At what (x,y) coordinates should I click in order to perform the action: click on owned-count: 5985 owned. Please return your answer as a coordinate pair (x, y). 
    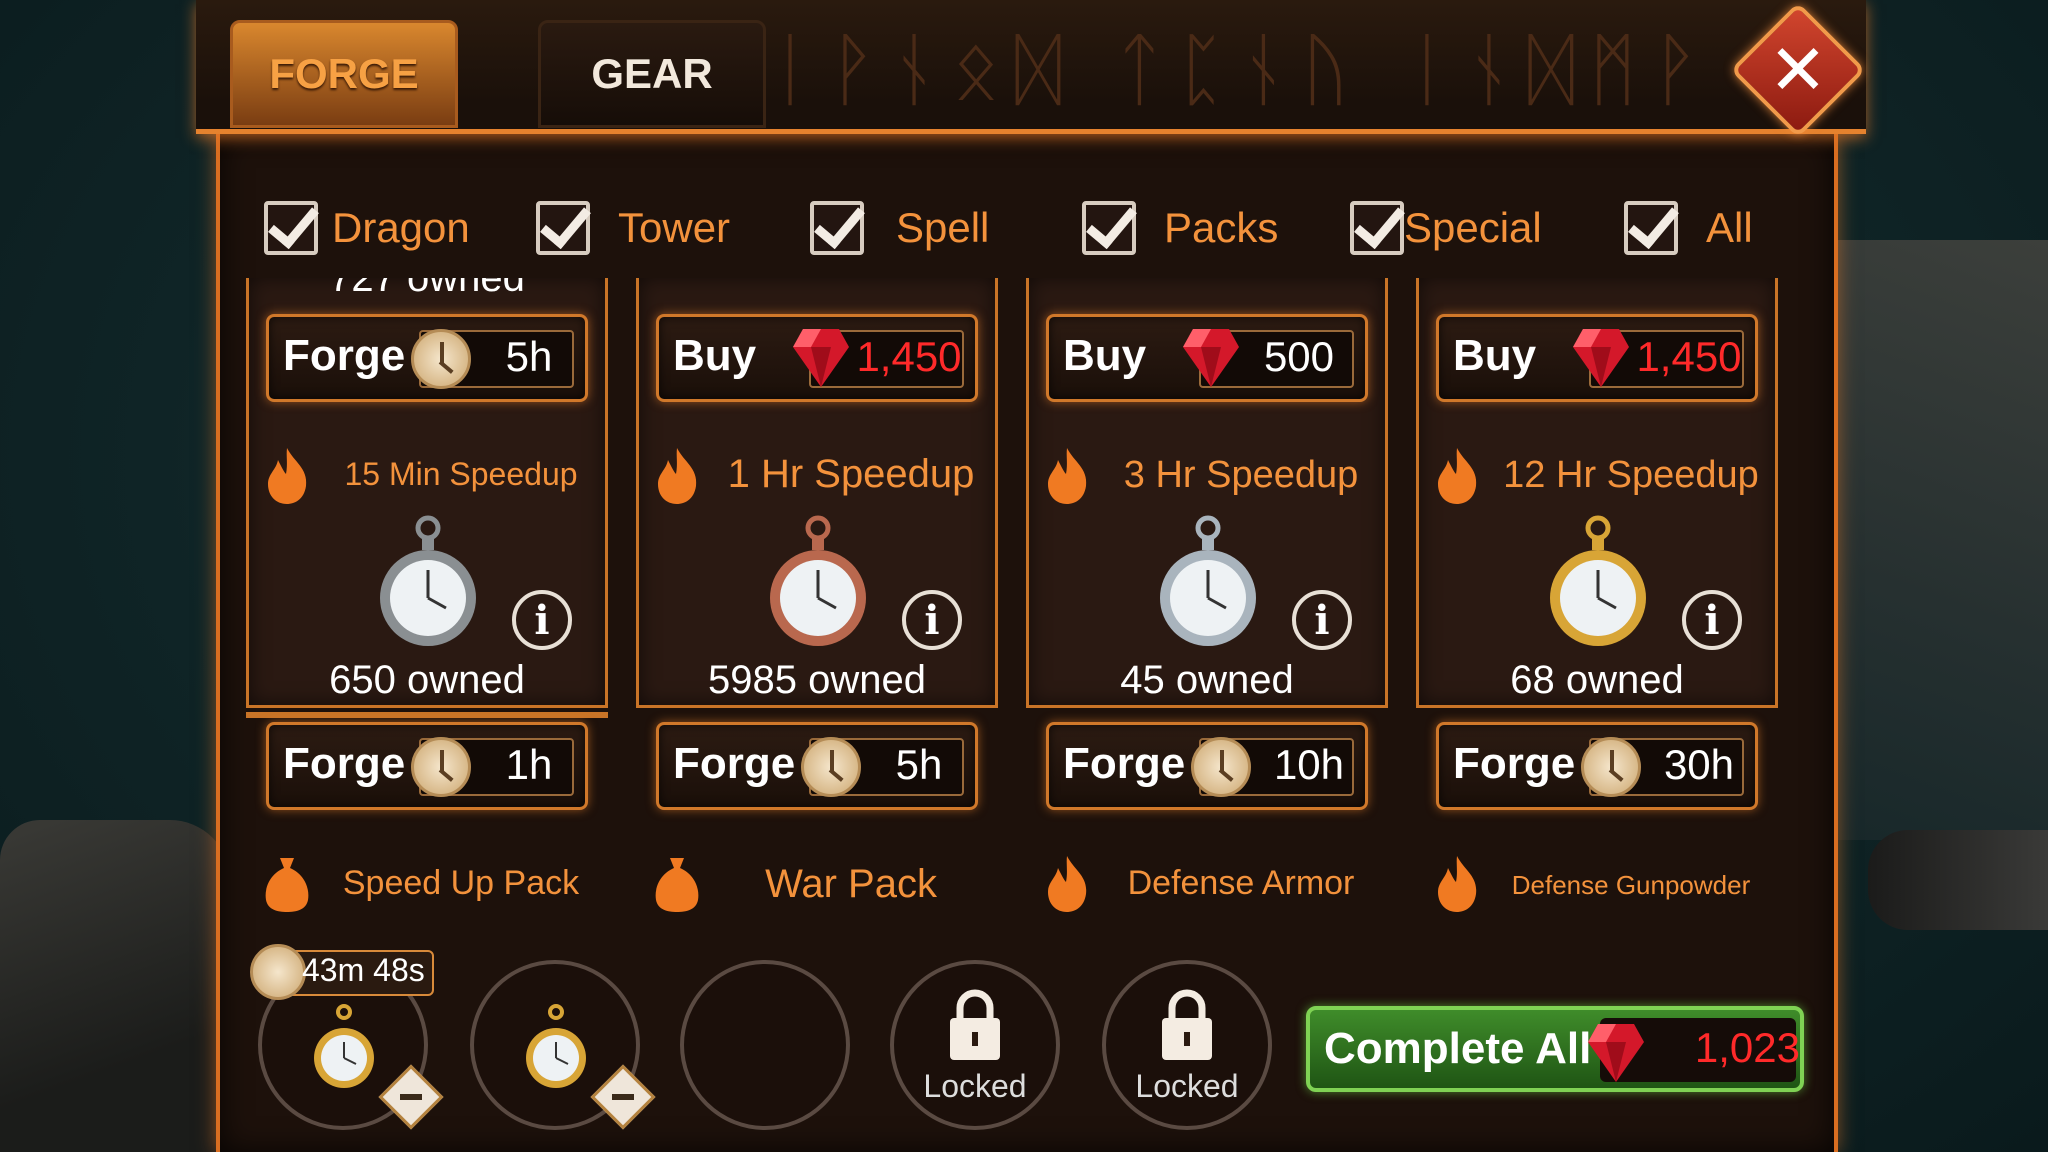
    Looking at the image, I should click on (817, 680).